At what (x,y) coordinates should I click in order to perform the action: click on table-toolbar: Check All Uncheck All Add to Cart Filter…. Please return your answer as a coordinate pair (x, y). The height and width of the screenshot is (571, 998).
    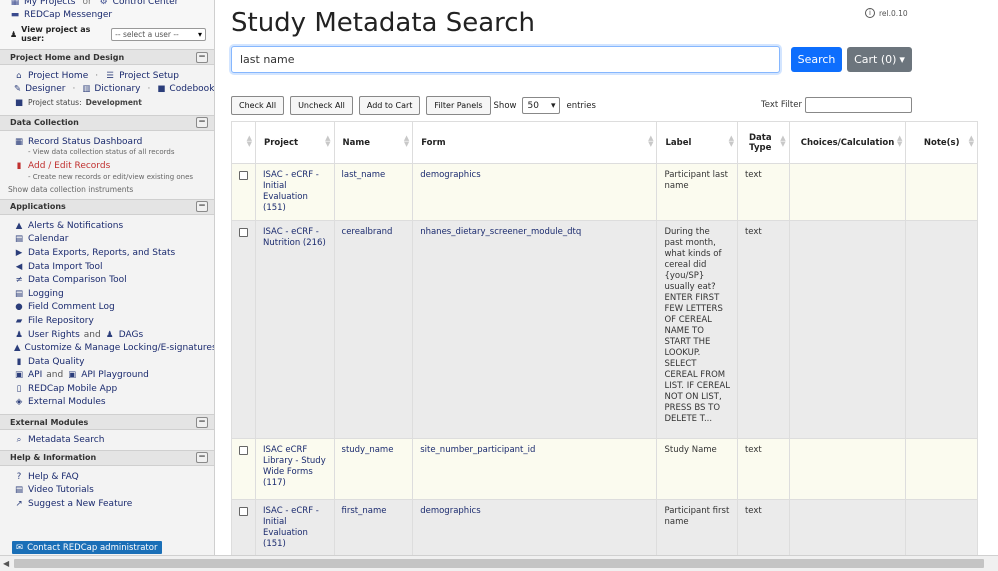
    Looking at the image, I should click on (413, 105).